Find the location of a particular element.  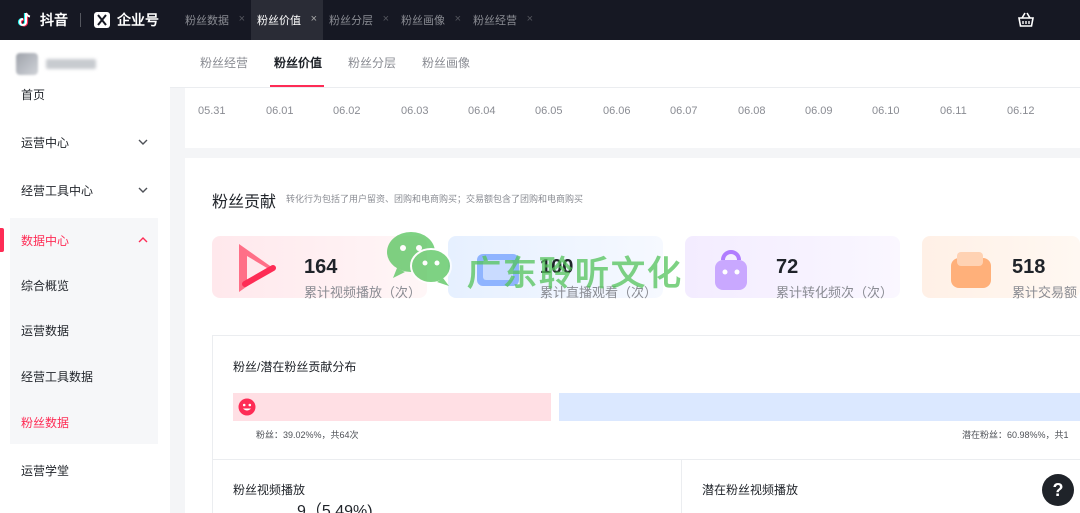

potential-video-title: 潜在粉丝视频播放 is located at coordinates (750, 490).